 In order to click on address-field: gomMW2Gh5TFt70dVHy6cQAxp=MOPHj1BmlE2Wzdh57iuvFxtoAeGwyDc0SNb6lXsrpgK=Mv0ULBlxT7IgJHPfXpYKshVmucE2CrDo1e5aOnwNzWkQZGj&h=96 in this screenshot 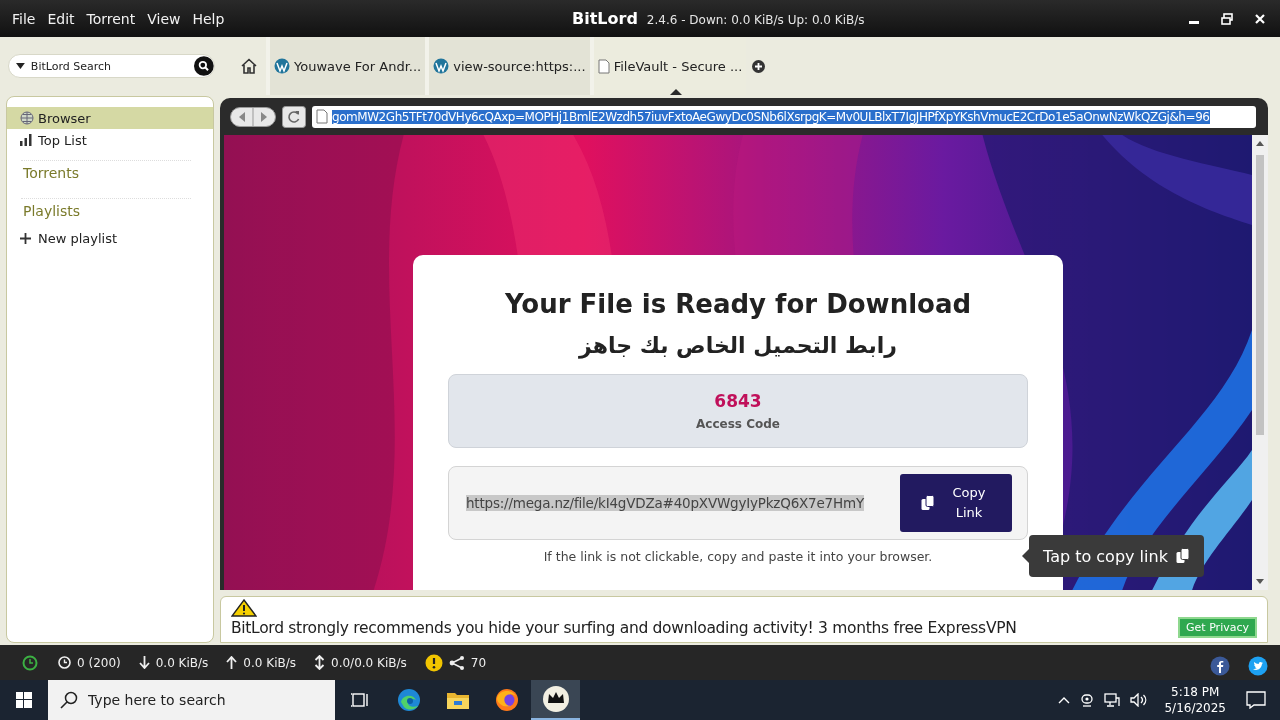, I will do `click(784, 116)`.